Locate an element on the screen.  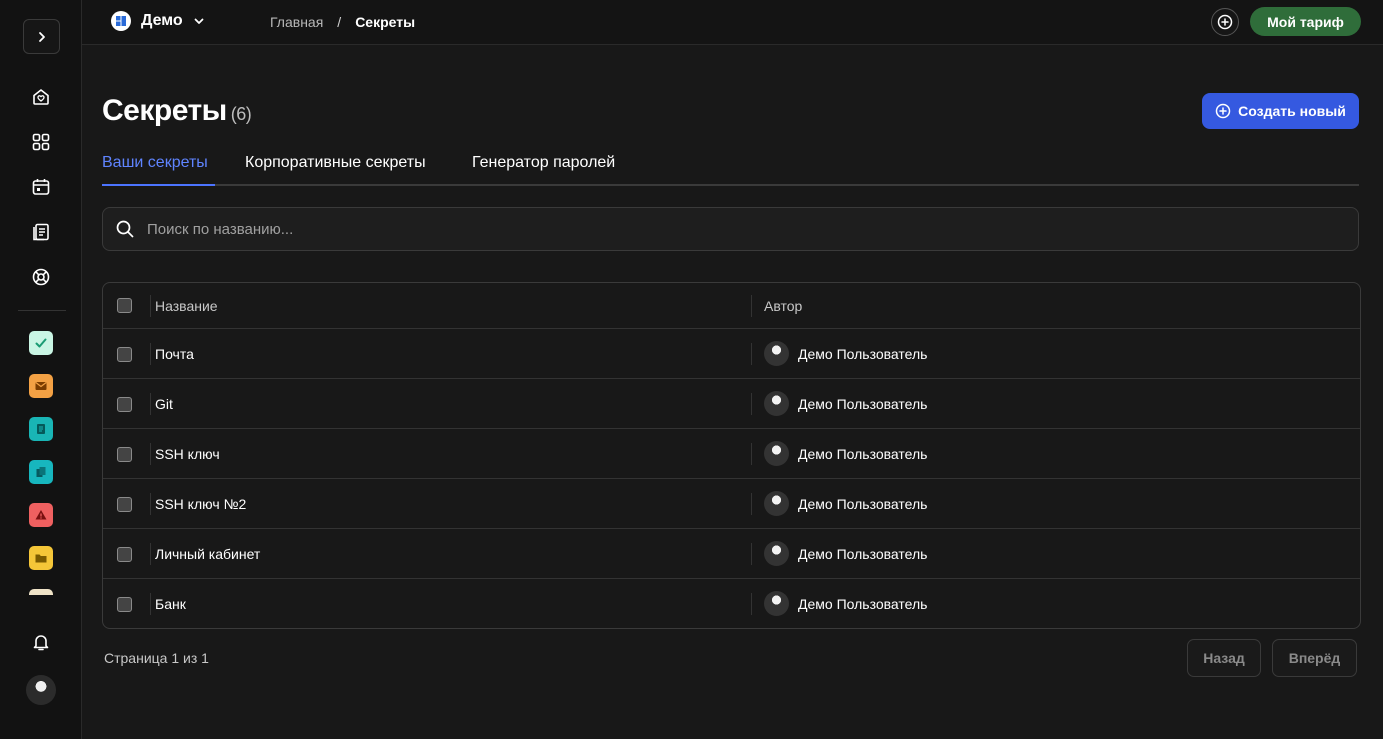
notes-icon is located at coordinates (41, 429).